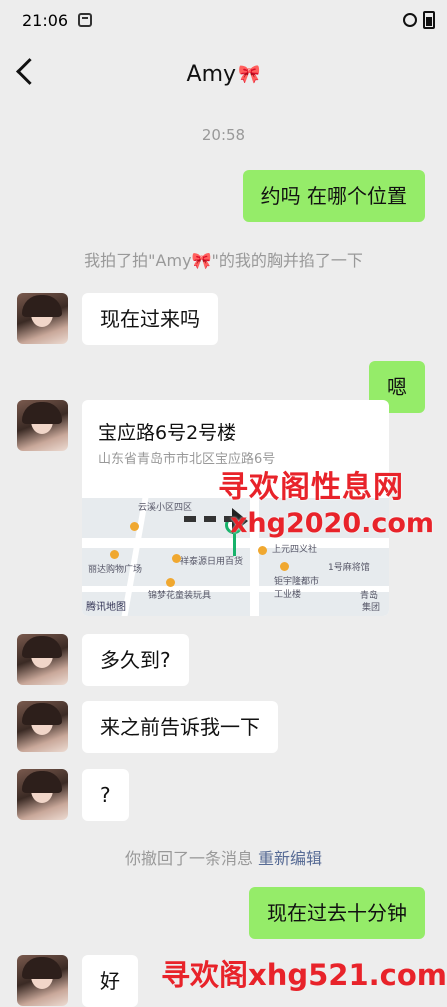 This screenshot has width=447, height=1007. I want to click on watermark-text: 寻欢阁性息网, so click(311, 487).